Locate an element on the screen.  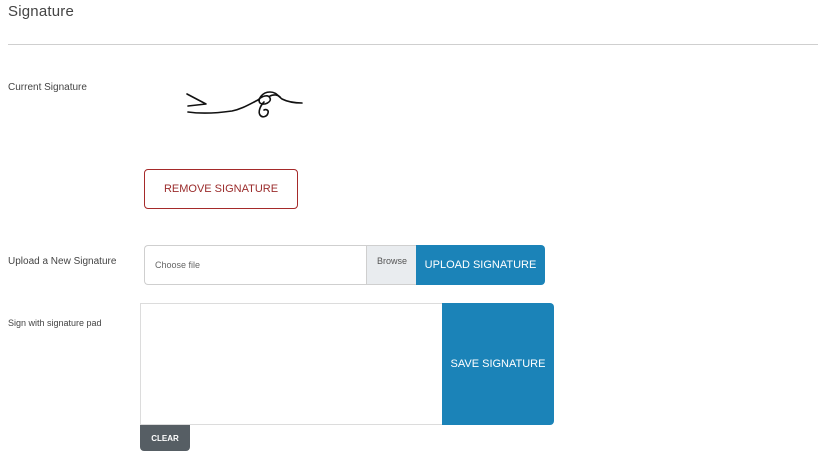
remove-signature-button: REMOVE SIGNATURE is located at coordinates (221, 189).